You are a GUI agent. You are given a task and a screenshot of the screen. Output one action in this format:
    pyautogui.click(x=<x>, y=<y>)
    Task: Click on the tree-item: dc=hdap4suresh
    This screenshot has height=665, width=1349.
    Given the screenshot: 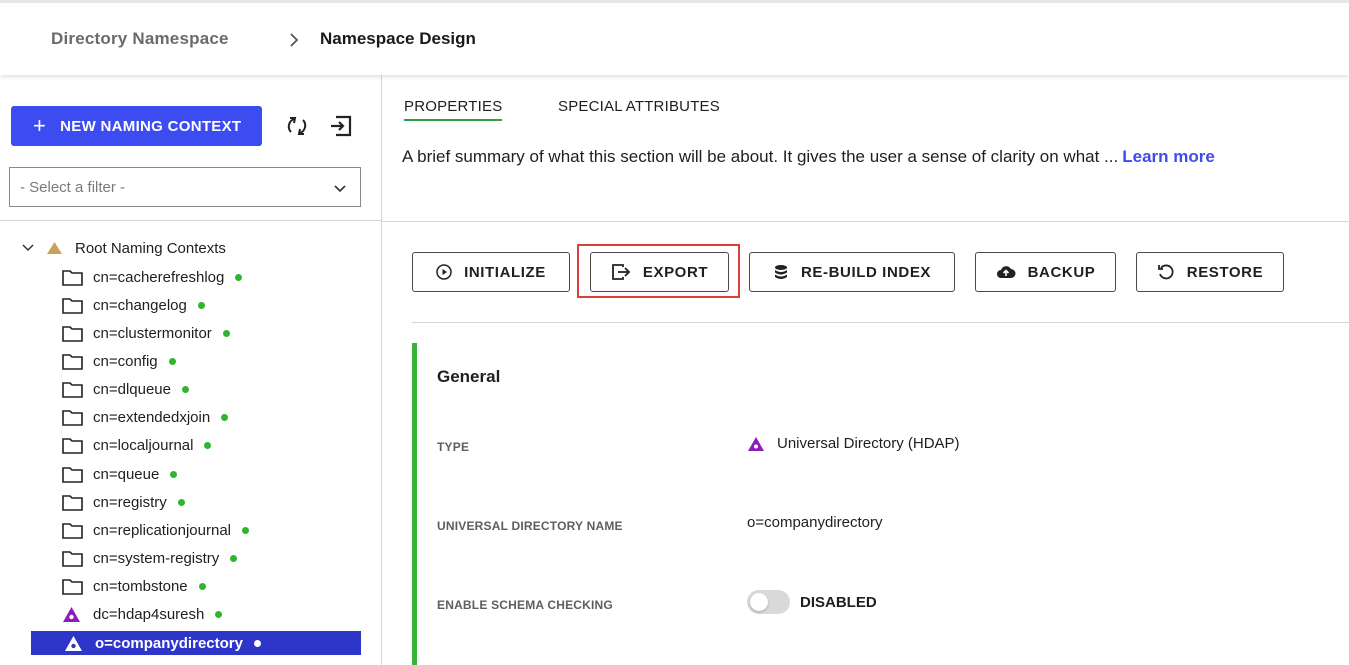 What is the action you would take?
    pyautogui.click(x=142, y=614)
    